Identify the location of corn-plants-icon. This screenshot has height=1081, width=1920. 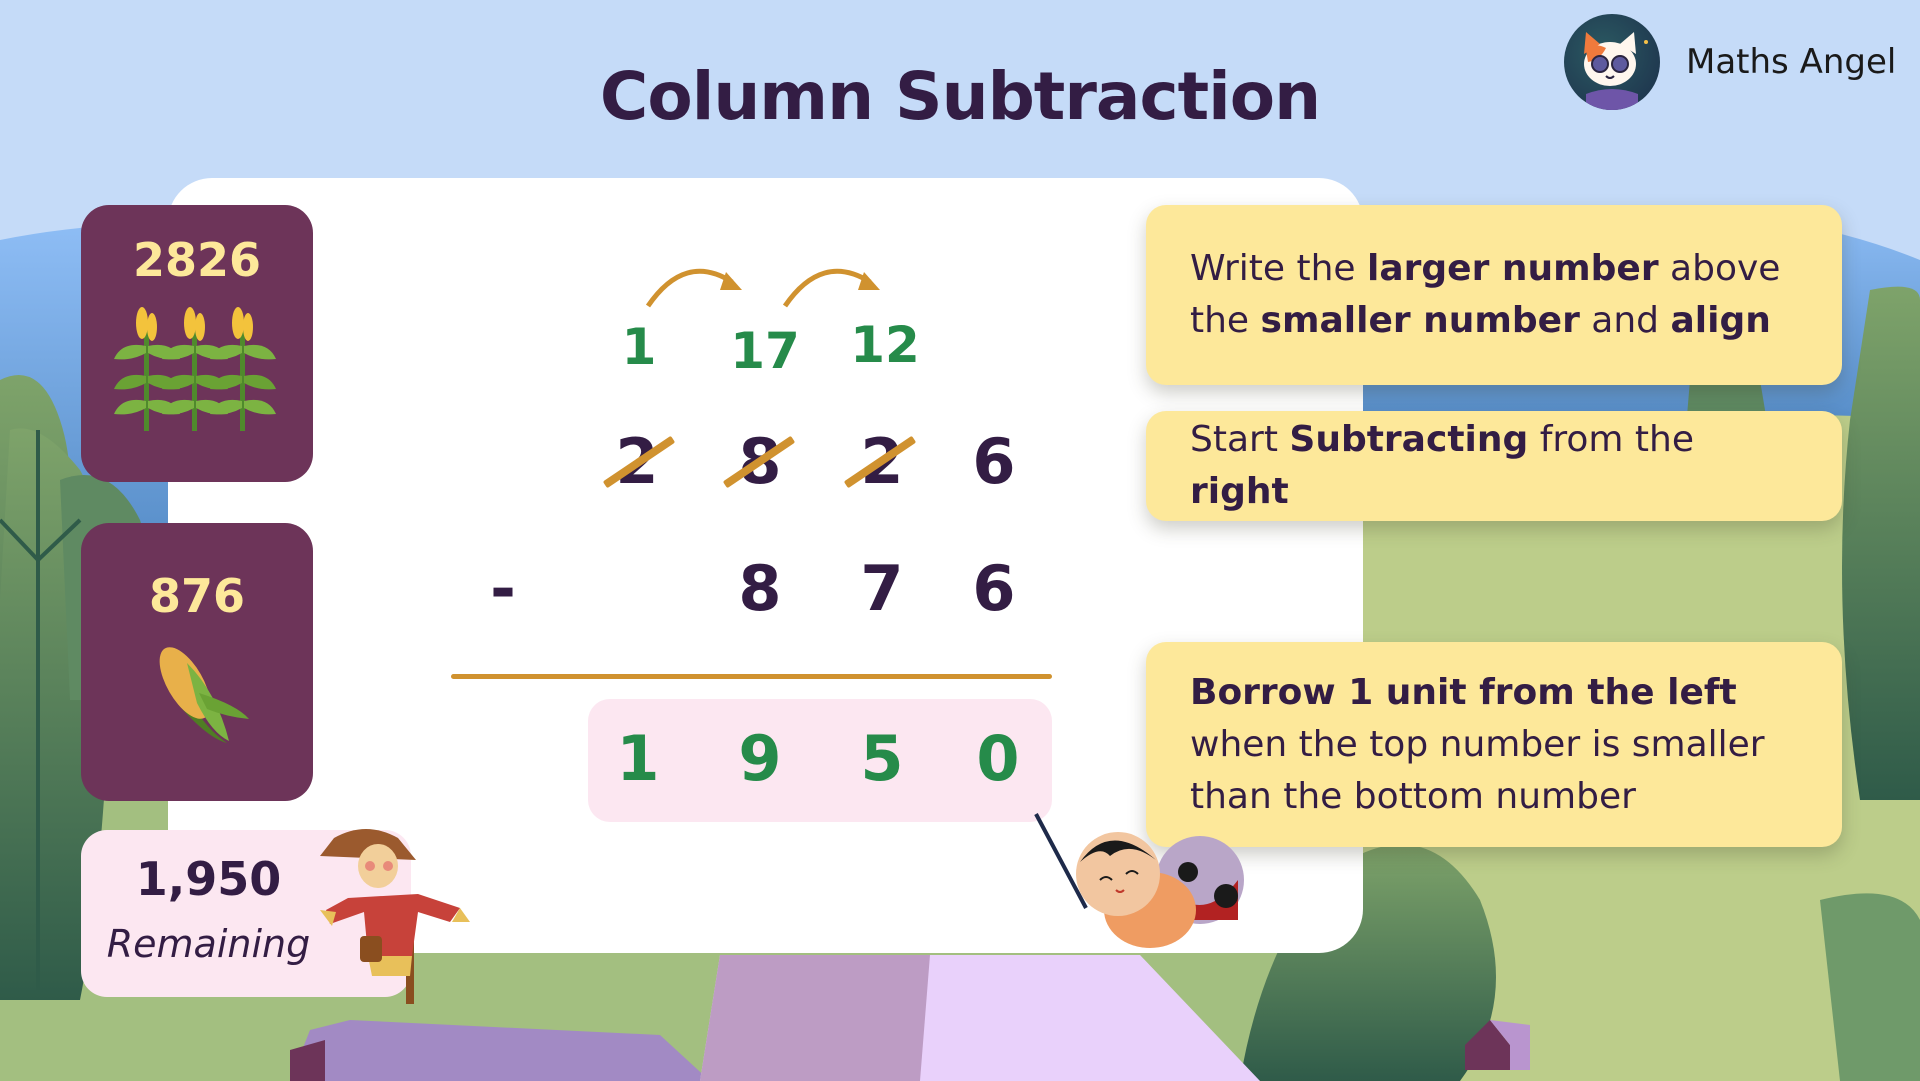
(195, 369).